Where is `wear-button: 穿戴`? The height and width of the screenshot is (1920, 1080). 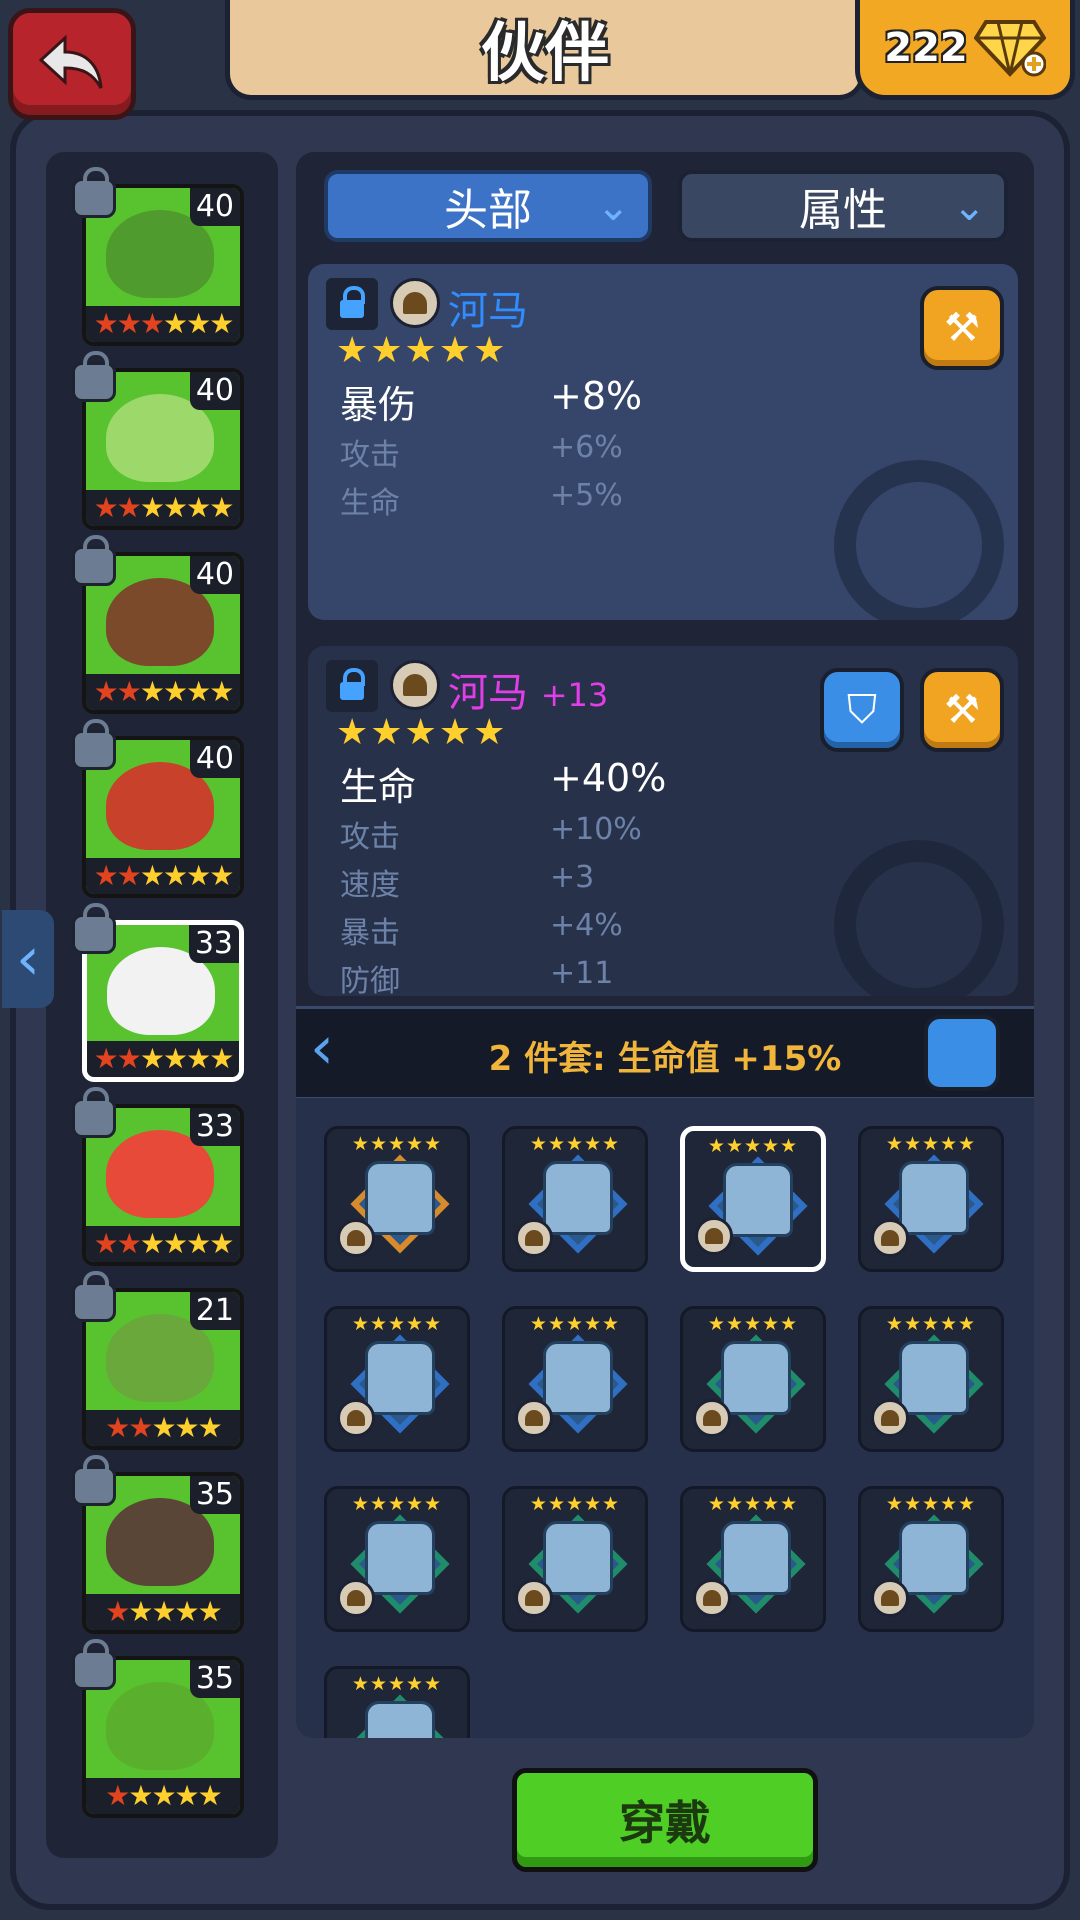
wear-button: 穿戴 is located at coordinates (665, 1820).